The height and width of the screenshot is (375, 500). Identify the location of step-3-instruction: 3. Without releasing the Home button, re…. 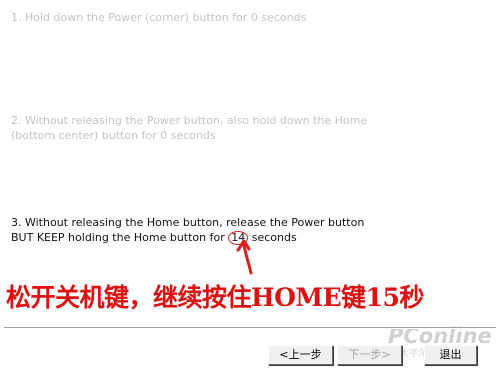
(187, 230).